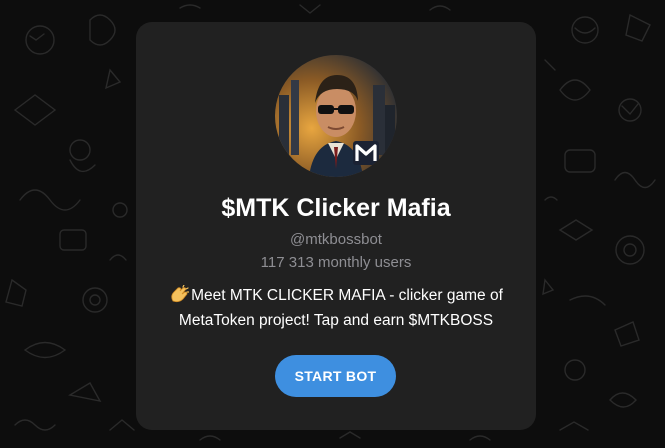  Describe the element at coordinates (336, 239) in the screenshot. I see `bot-username: @mtkbossbot` at that location.